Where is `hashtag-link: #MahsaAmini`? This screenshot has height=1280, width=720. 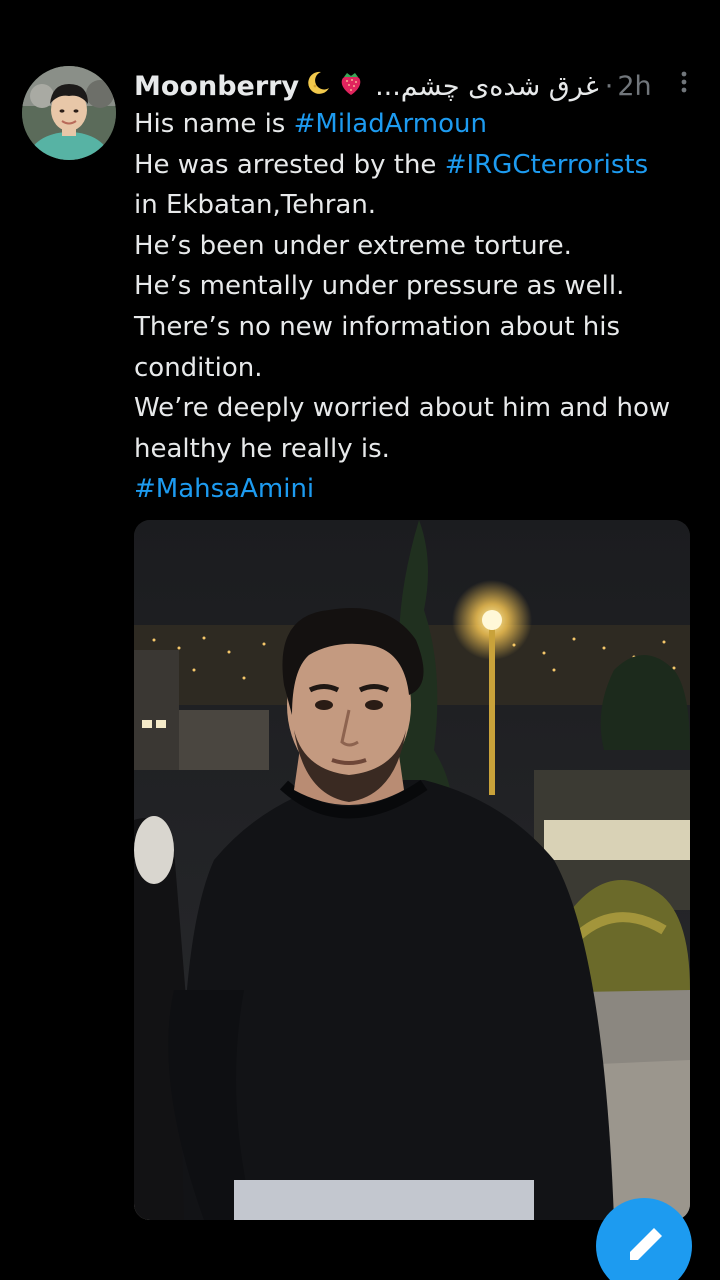 hashtag-link: #MahsaAmini is located at coordinates (224, 489).